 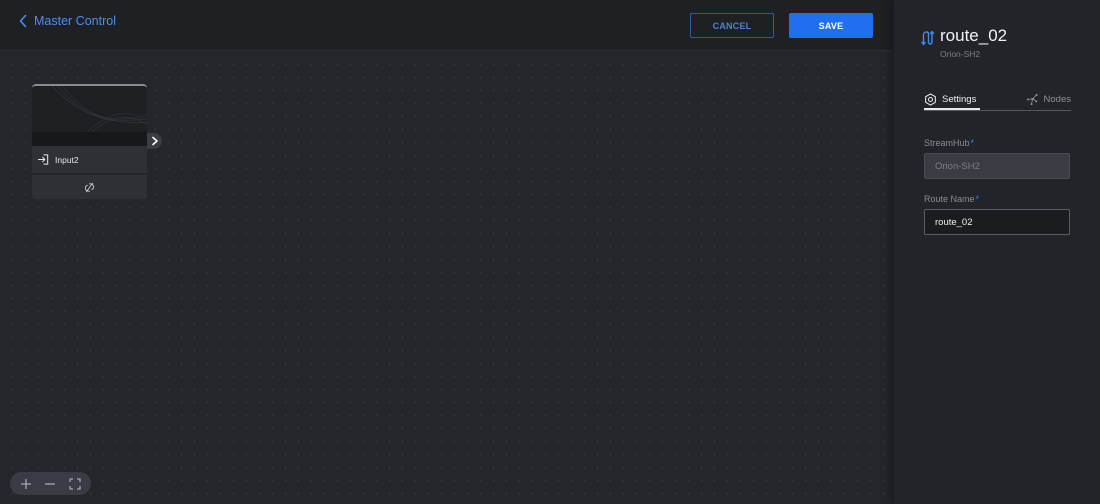 I want to click on minus-icon, so click(x=50, y=483).